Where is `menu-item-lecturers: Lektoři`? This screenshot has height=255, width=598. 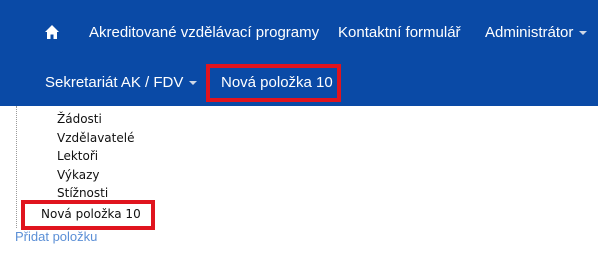 menu-item-lecturers: Lektoři is located at coordinates (77, 156).